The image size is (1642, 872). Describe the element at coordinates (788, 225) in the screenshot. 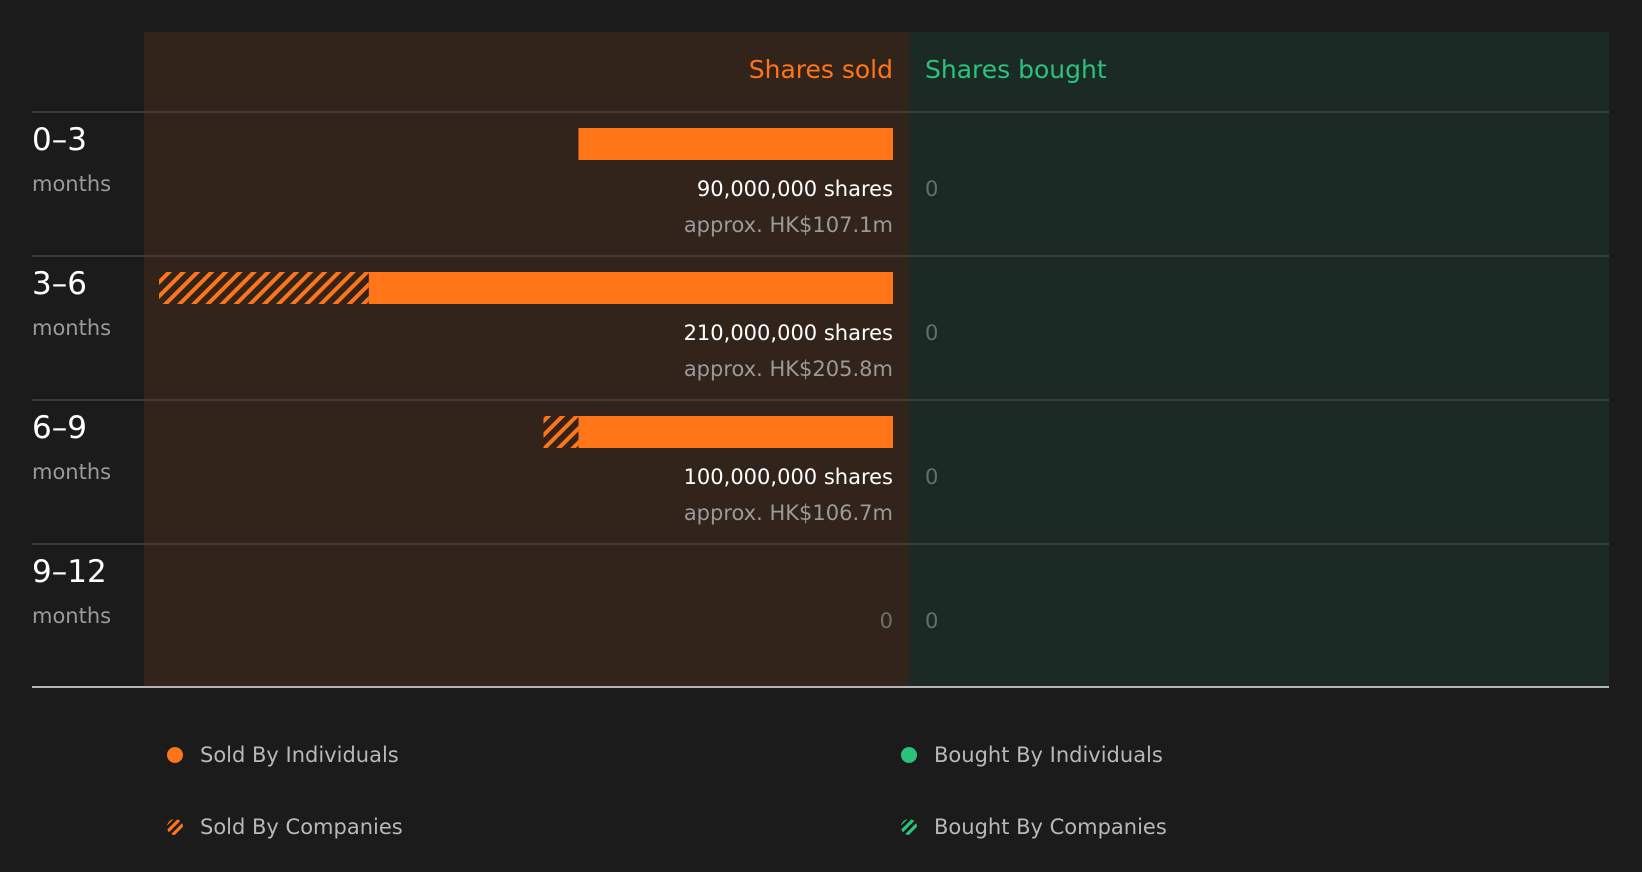

I see `sold-value-label: approx. HK$107.1m` at that location.